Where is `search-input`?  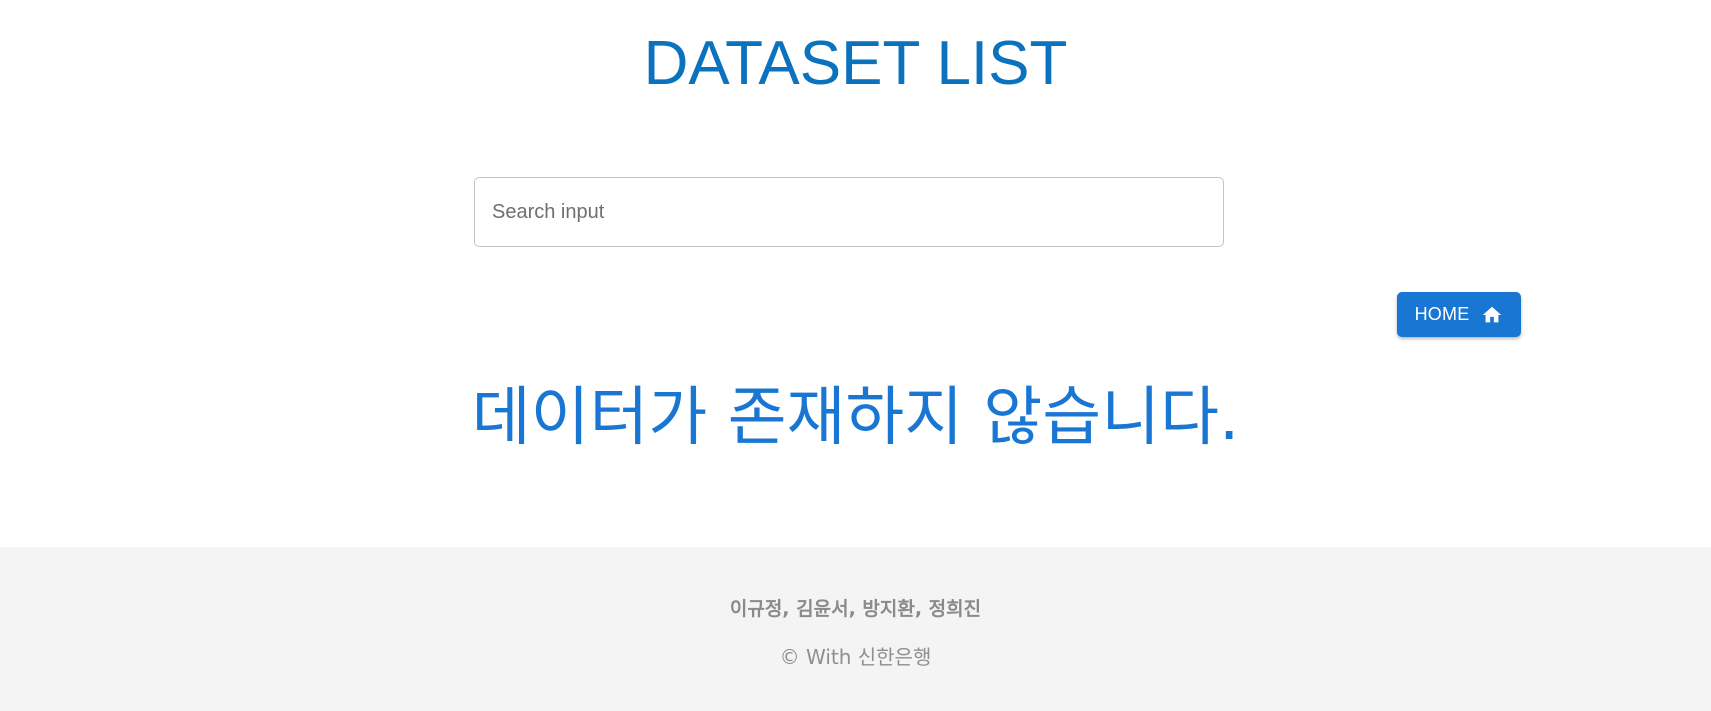
search-input is located at coordinates (849, 212).